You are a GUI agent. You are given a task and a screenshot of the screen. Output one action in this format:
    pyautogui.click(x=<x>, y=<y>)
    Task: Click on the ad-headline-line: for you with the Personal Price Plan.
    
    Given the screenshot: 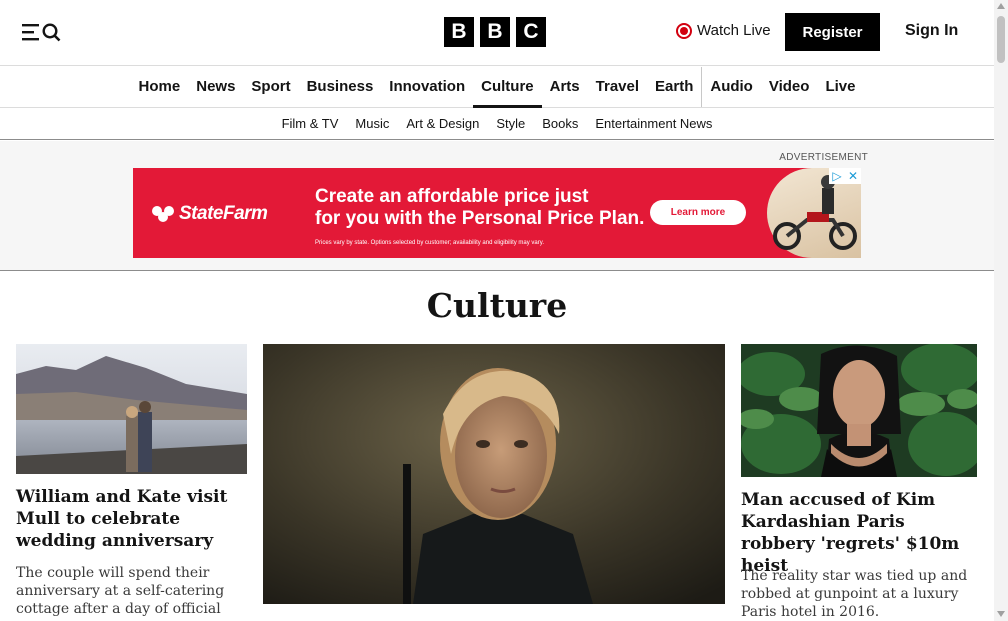 What is the action you would take?
    pyautogui.click(x=480, y=218)
    